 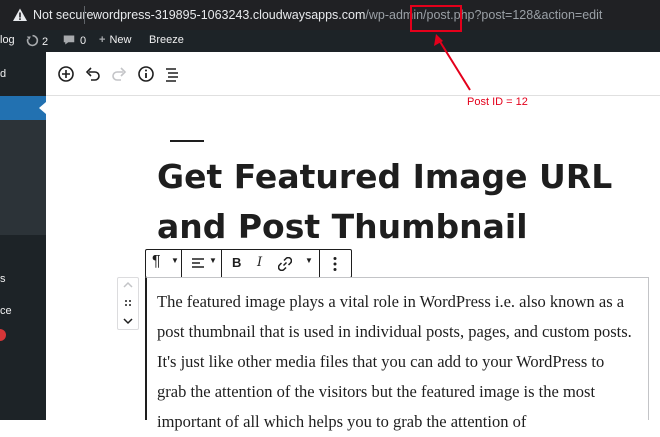 I want to click on drag-handle-icon, so click(x=128, y=303).